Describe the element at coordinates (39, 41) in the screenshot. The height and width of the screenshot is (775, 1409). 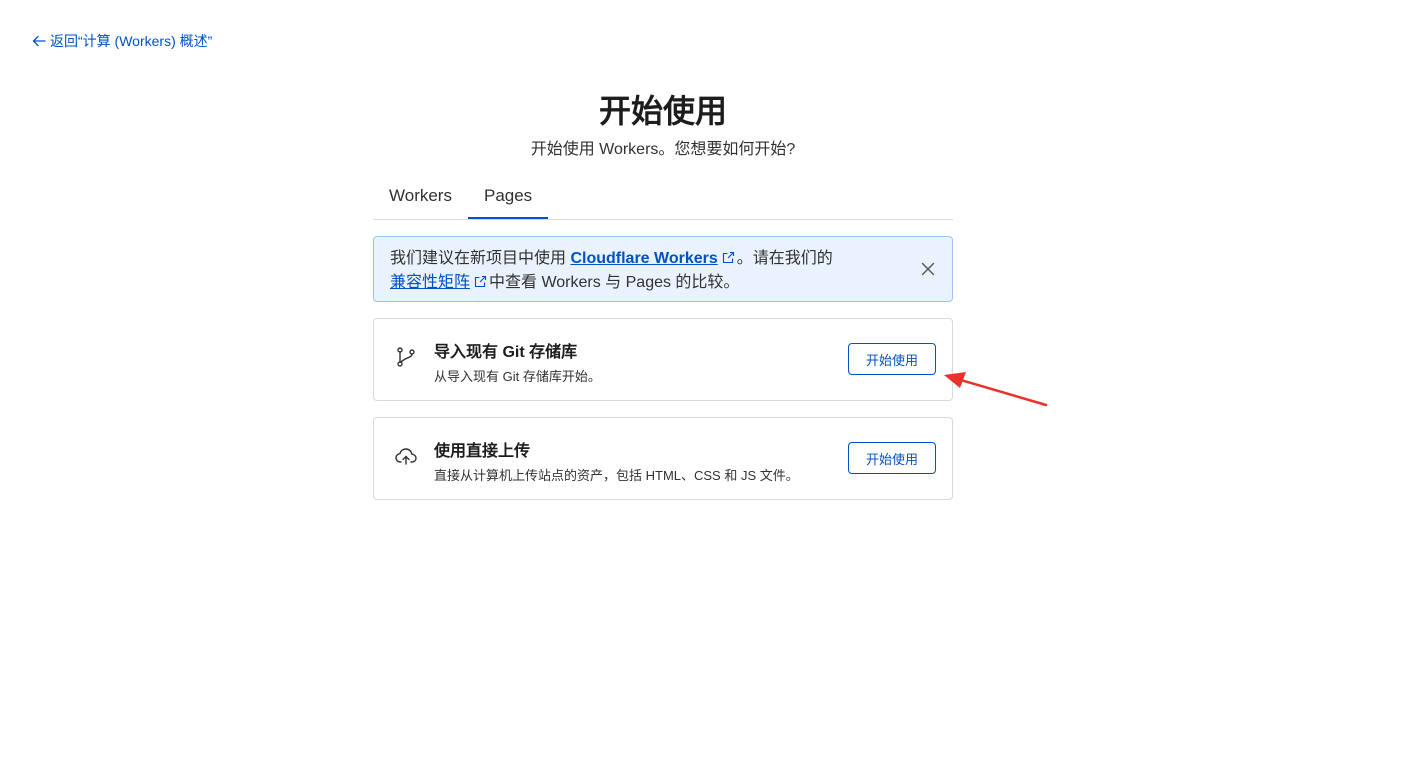
I see `arrow-left-icon` at that location.